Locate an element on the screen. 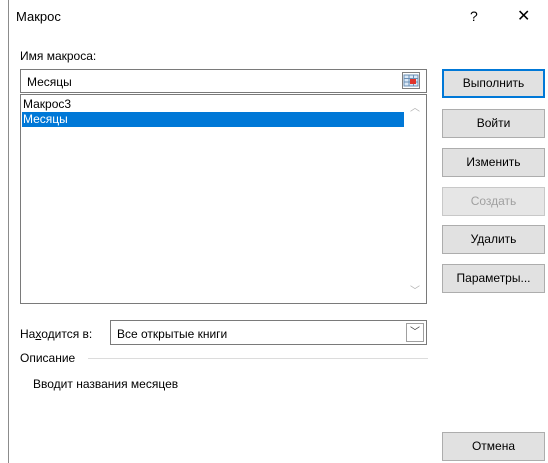  close-button: ✕ is located at coordinates (523, 16).